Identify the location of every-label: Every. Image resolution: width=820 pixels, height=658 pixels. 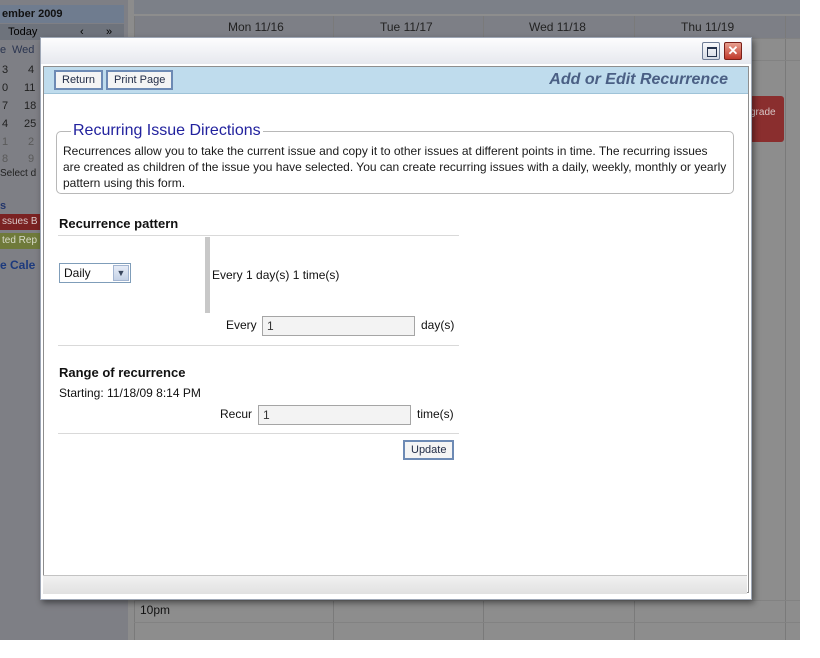
(241, 325).